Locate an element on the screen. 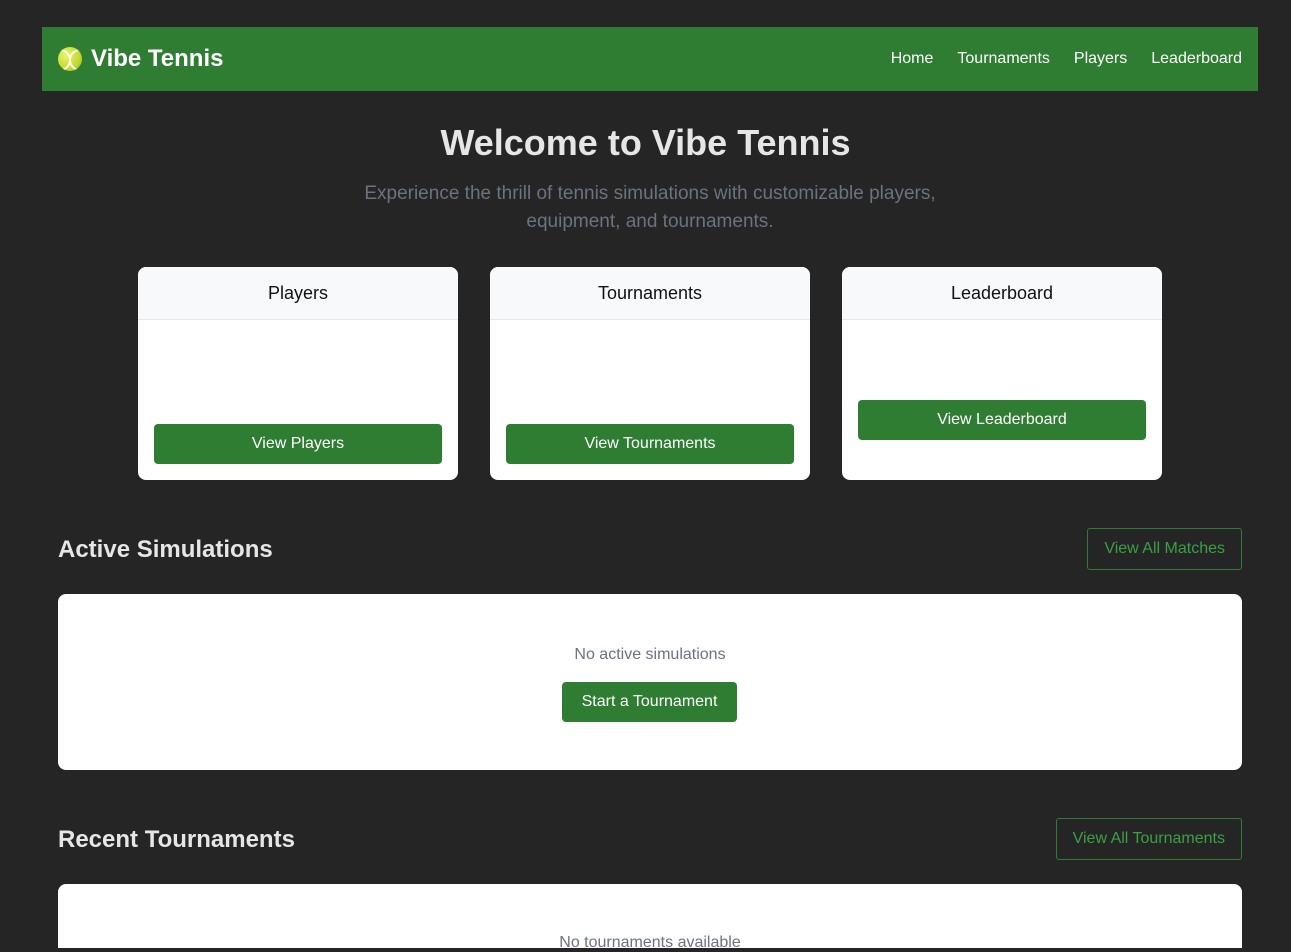 Image resolution: width=1291 pixels, height=952 pixels. players-card: Players View Players is located at coordinates (298, 373).